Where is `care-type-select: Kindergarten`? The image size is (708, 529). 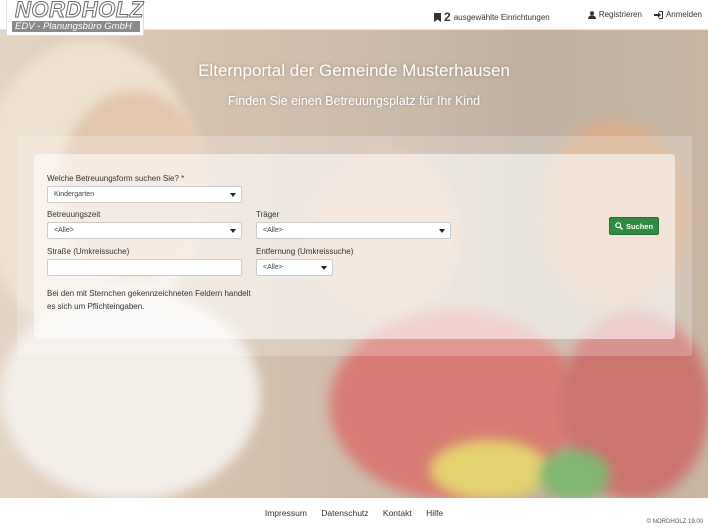
care-type-select: Kindergarten is located at coordinates (144, 194).